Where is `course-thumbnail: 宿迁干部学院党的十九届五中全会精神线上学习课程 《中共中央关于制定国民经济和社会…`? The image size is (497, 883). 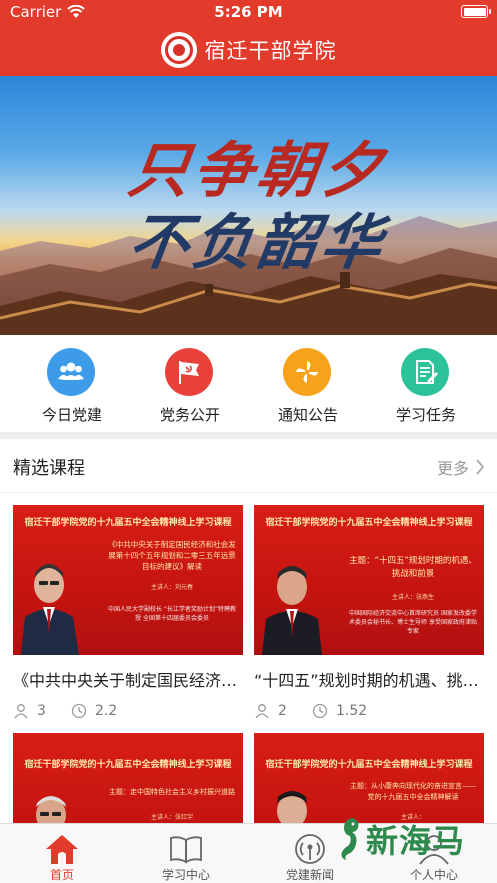 course-thumbnail: 宿迁干部学院党的十九届五中全会精神线上学习课程 《中共中央关于制定国民经济和社会… is located at coordinates (128, 580).